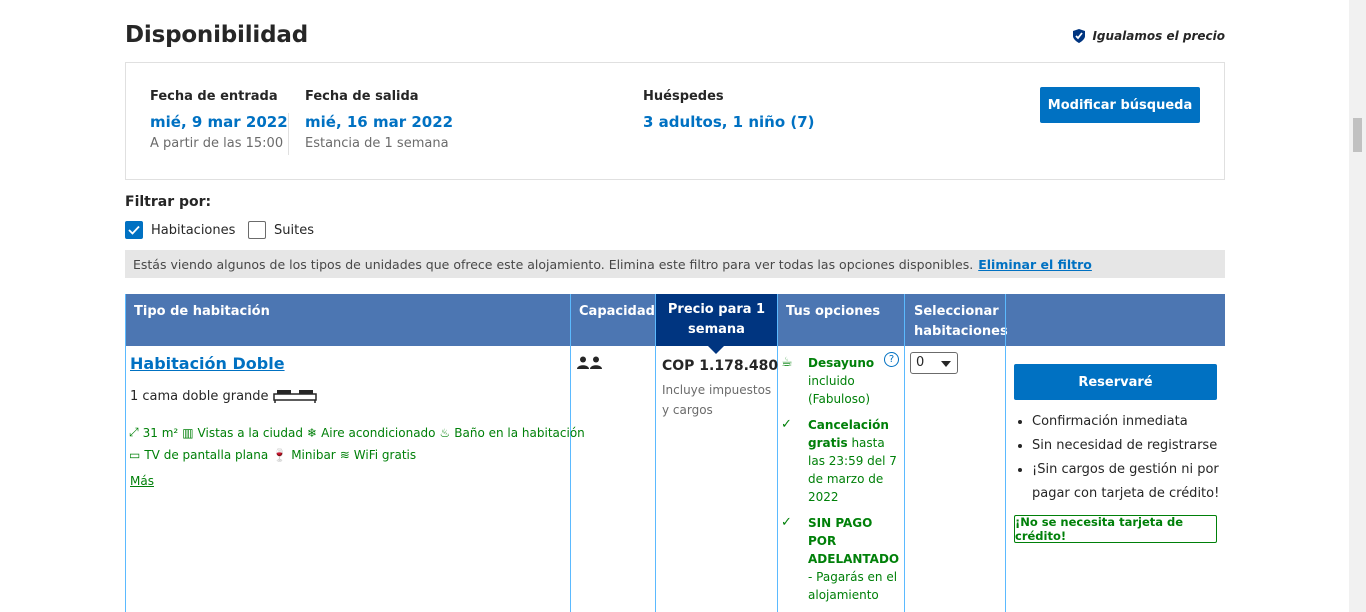  Describe the element at coordinates (377, 143) in the screenshot. I see `checkout-sub: Estancia de 1 semana` at that location.